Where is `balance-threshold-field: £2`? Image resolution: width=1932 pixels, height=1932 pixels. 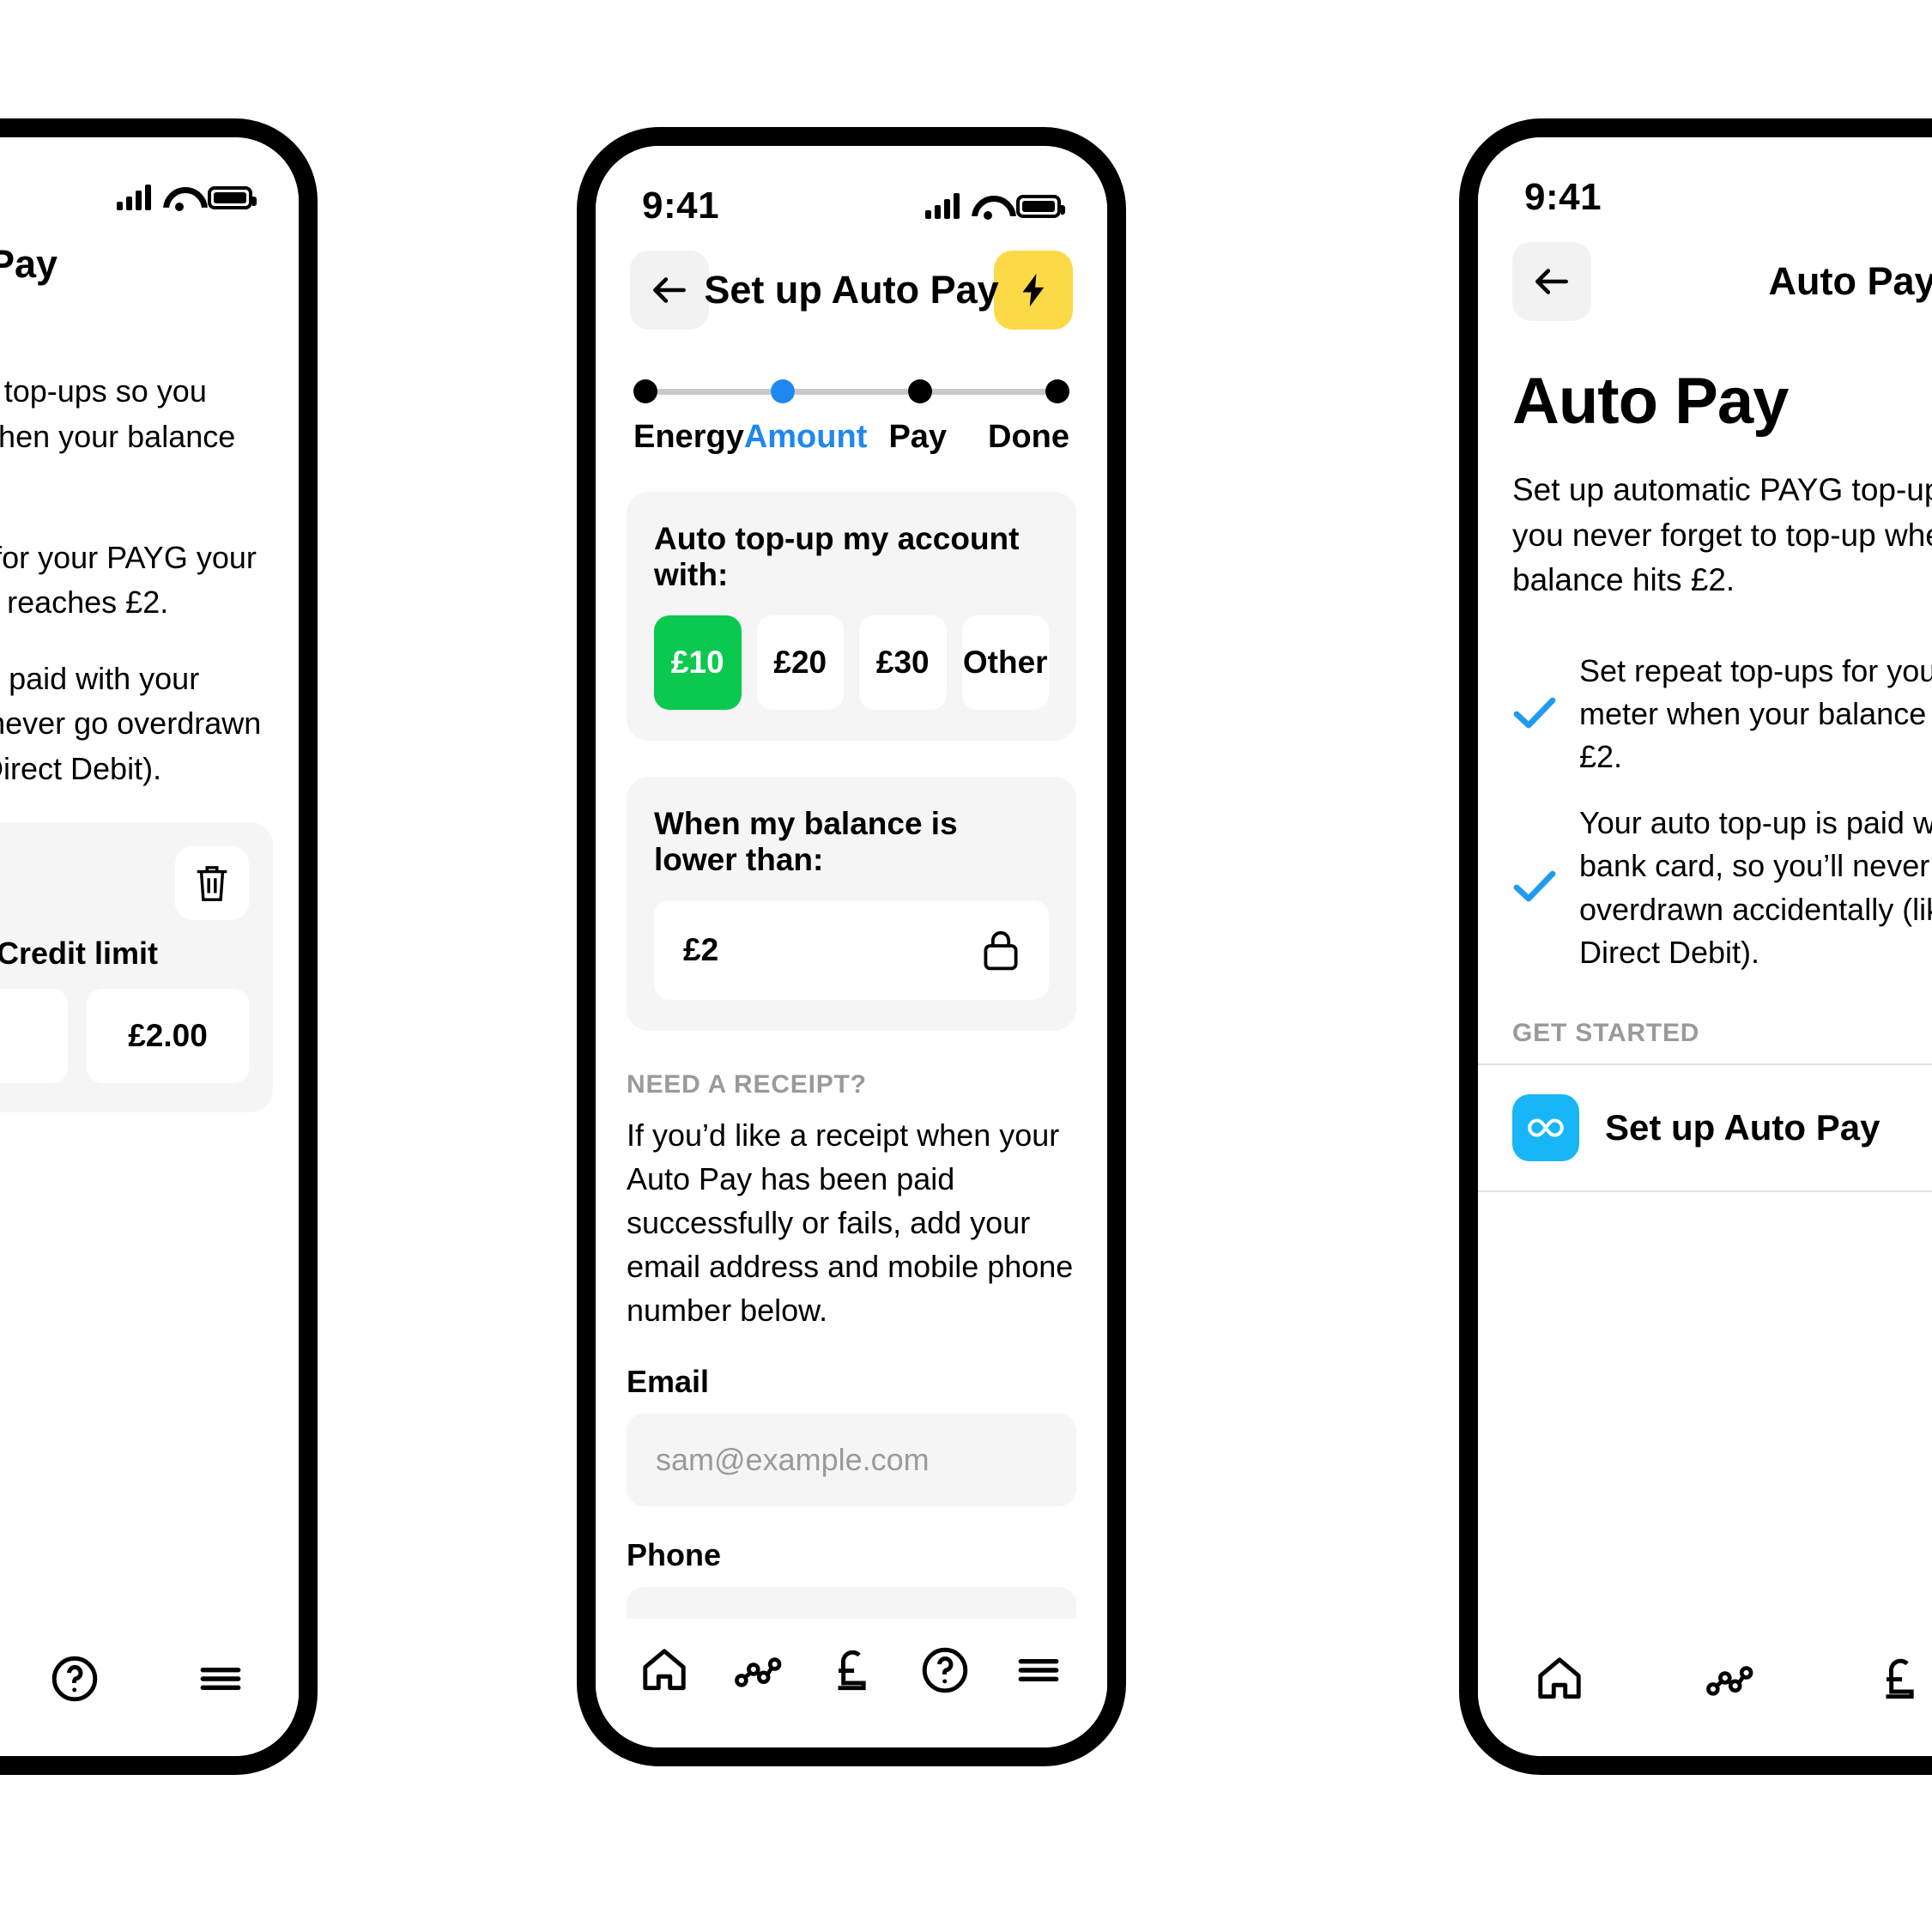
balance-threshold-field: £2 is located at coordinates (852, 950).